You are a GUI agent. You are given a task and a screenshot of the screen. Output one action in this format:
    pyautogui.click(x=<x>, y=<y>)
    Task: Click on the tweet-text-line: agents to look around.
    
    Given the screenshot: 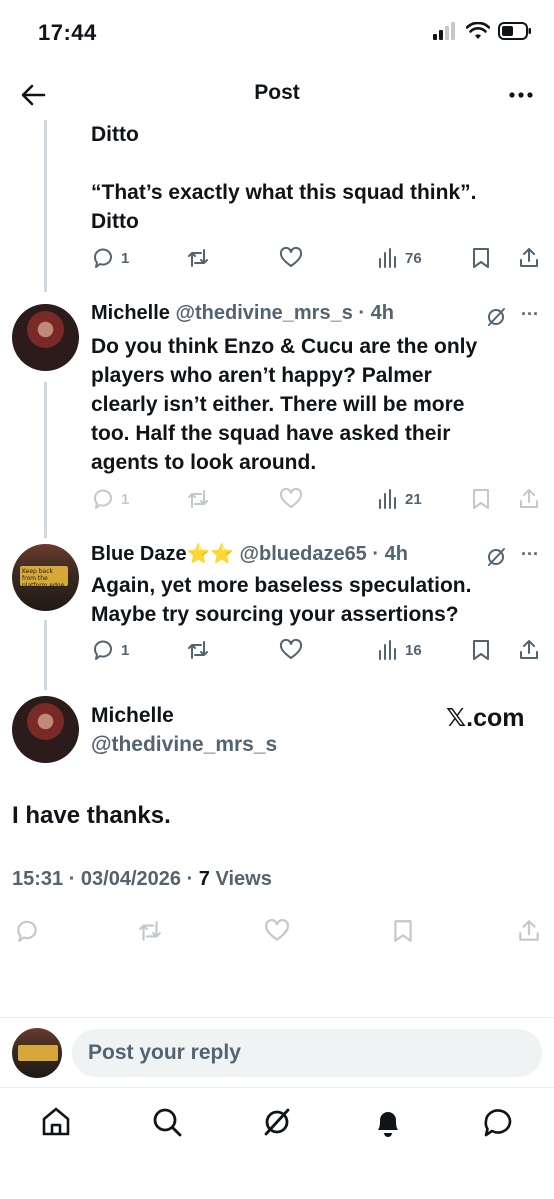 What is the action you would take?
    pyautogui.click(x=204, y=462)
    